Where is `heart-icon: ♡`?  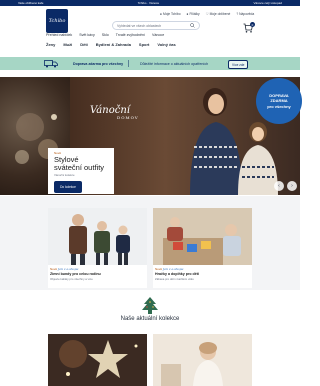 heart-icon: ♡ is located at coordinates (207, 14).